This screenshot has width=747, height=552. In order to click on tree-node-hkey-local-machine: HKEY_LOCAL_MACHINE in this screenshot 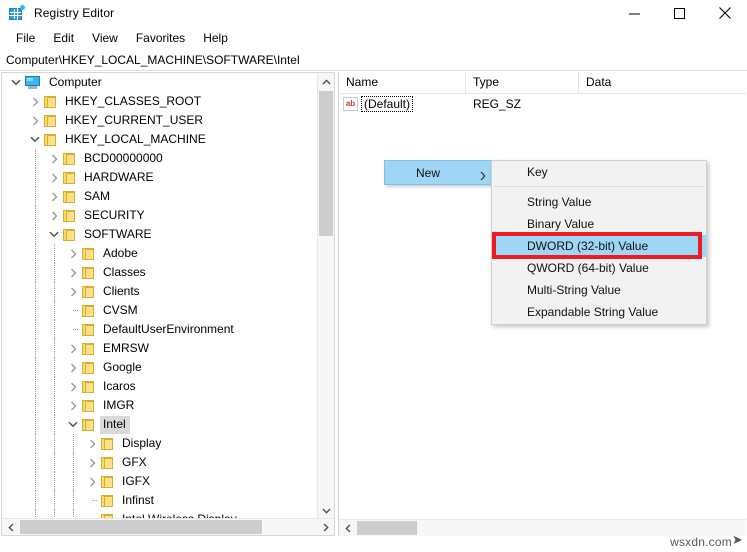, I will do `click(160, 139)`.